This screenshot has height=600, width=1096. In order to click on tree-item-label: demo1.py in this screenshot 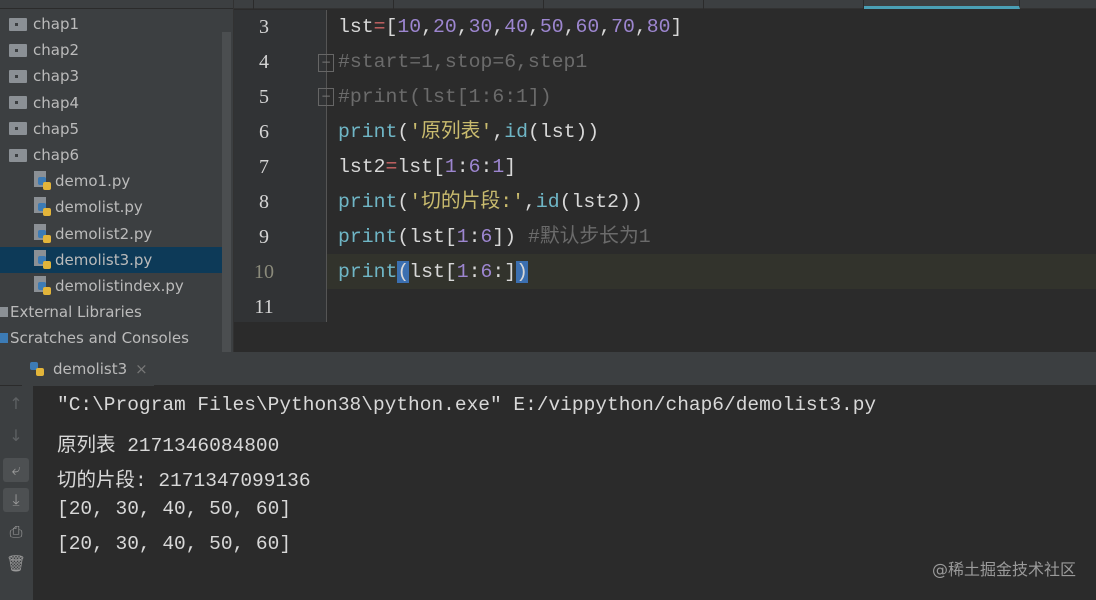, I will do `click(93, 181)`.